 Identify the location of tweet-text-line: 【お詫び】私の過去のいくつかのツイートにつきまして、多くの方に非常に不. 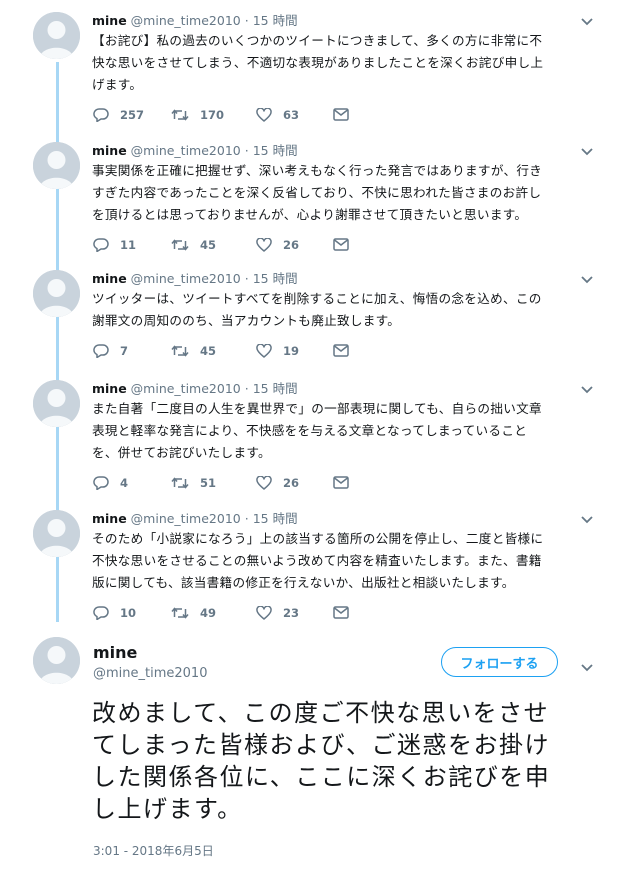
(317, 40).